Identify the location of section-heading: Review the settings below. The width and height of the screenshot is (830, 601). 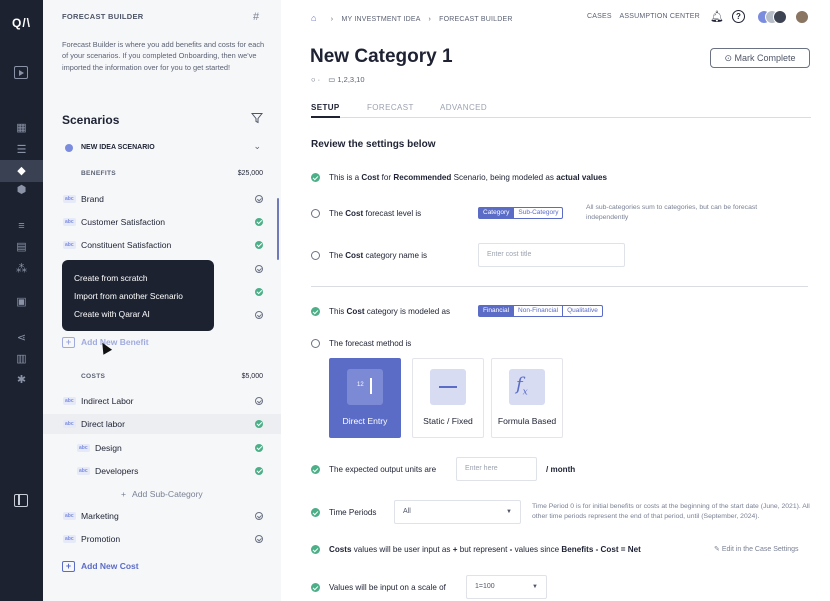
(373, 144).